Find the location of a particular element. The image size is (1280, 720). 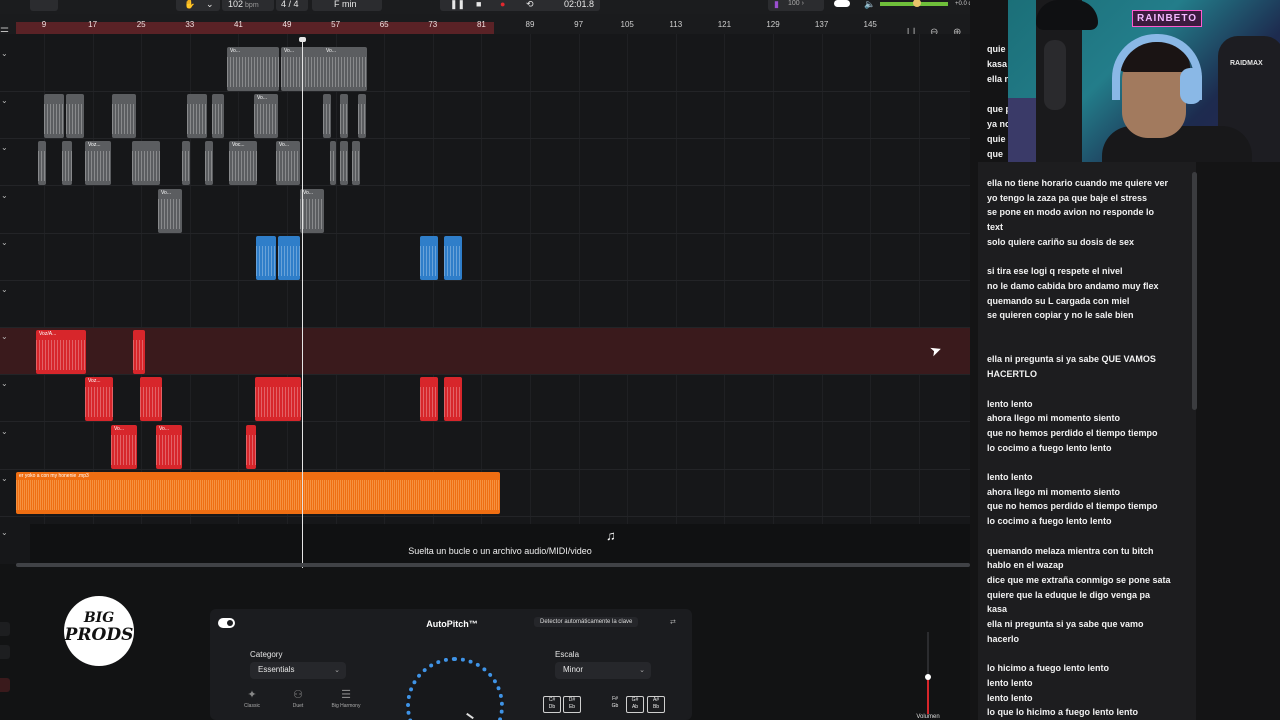

tempo-field: 102 bpm is located at coordinates (248, 5).